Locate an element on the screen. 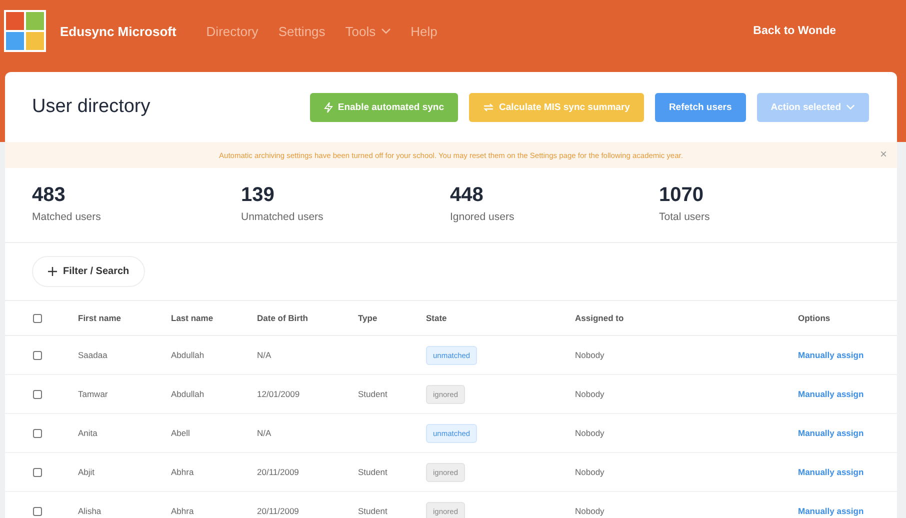 The image size is (906, 518). page-title: User directory is located at coordinates (91, 107).